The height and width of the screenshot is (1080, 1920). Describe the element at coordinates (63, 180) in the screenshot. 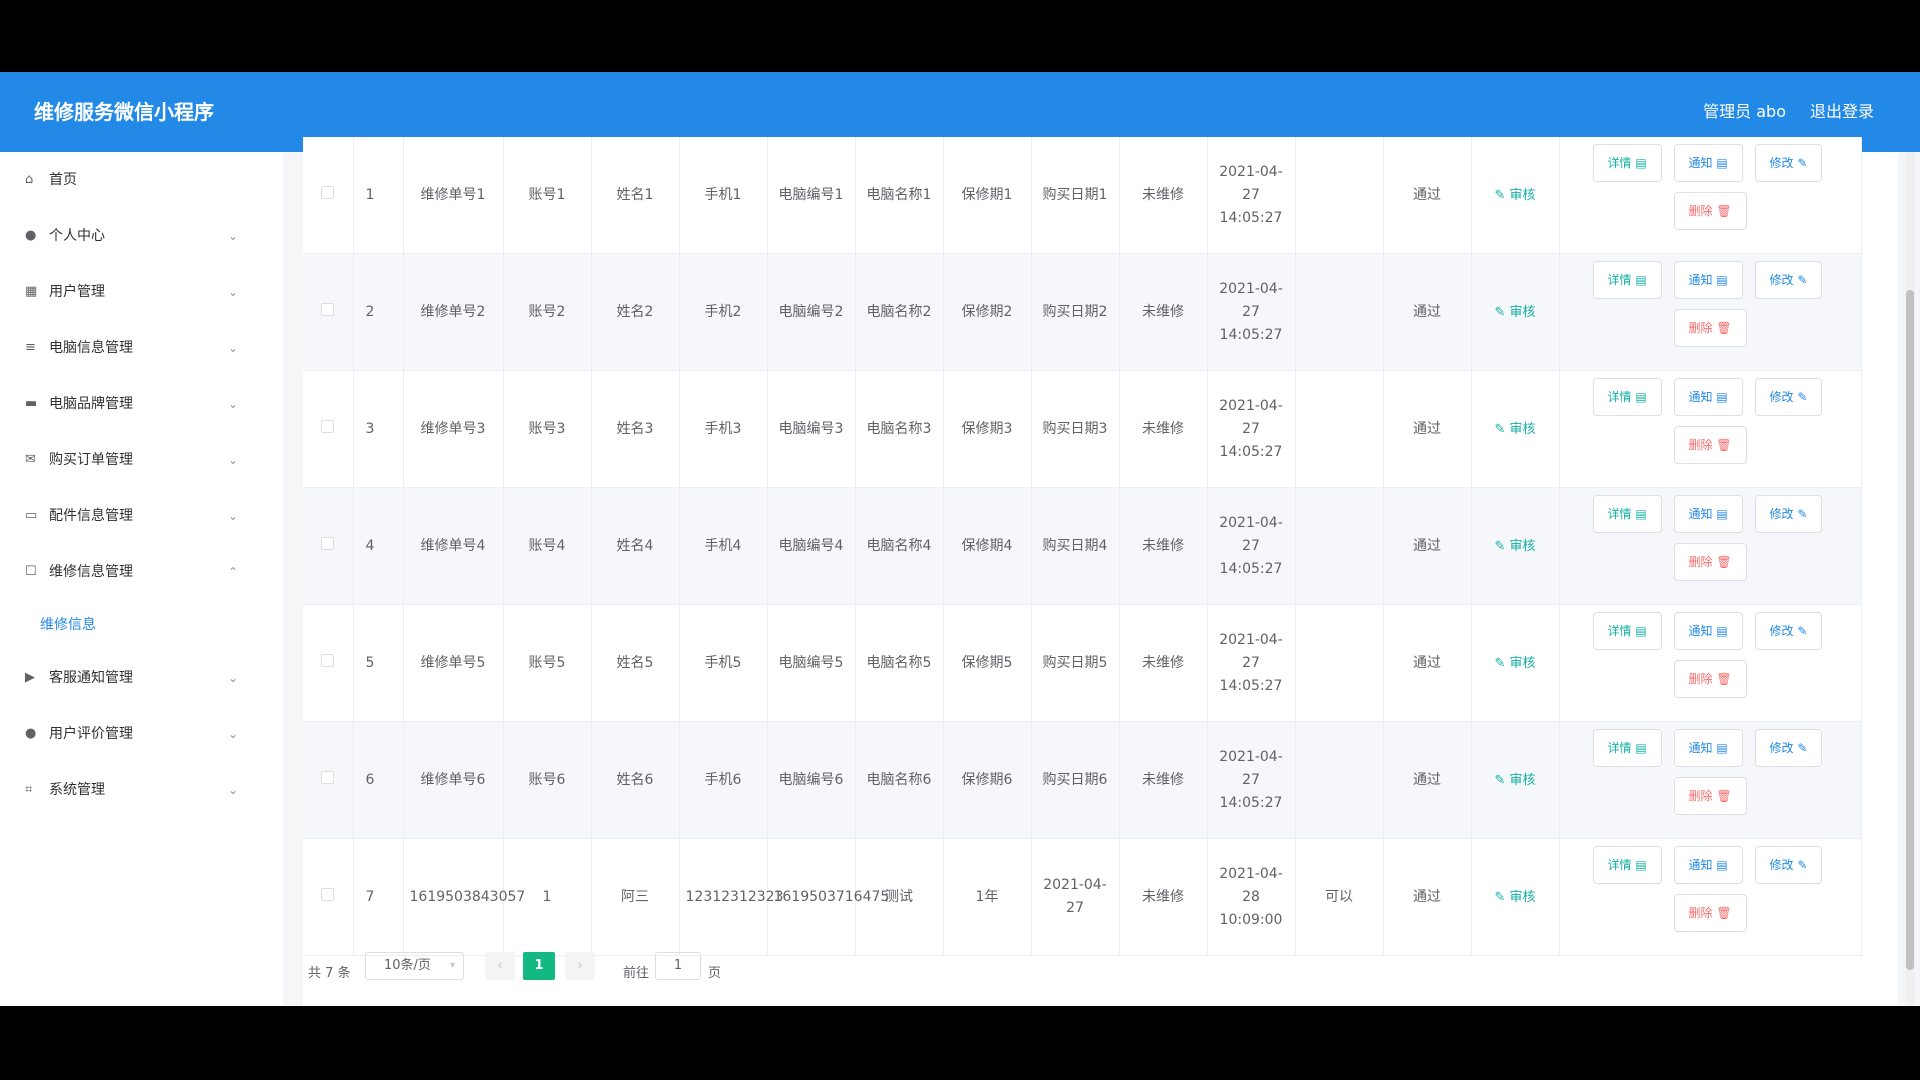

I see `sidebar-item-label: 首页` at that location.